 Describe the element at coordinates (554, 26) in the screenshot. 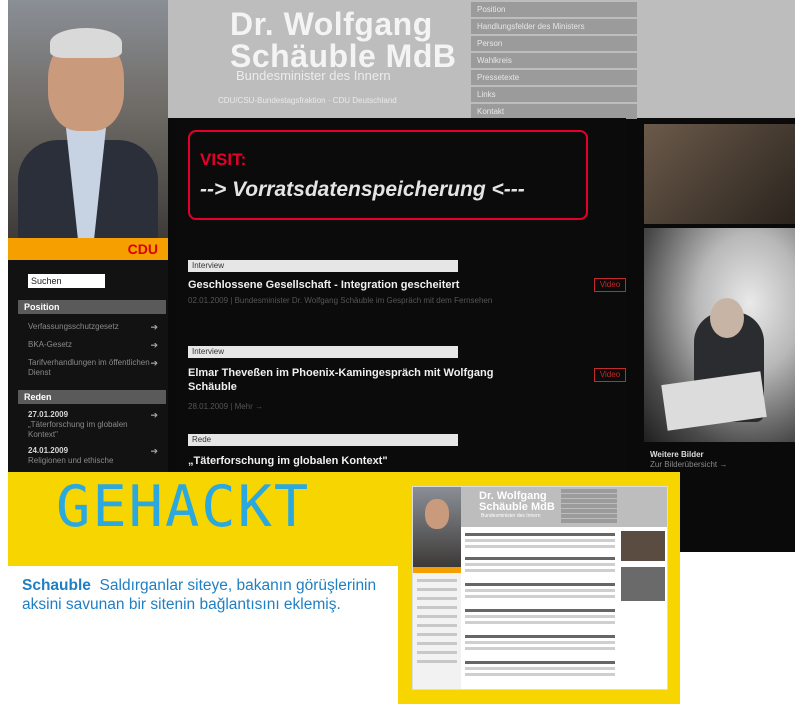

I see `nav-item-handlungsfelder: Handlungsfelder des Ministers` at that location.